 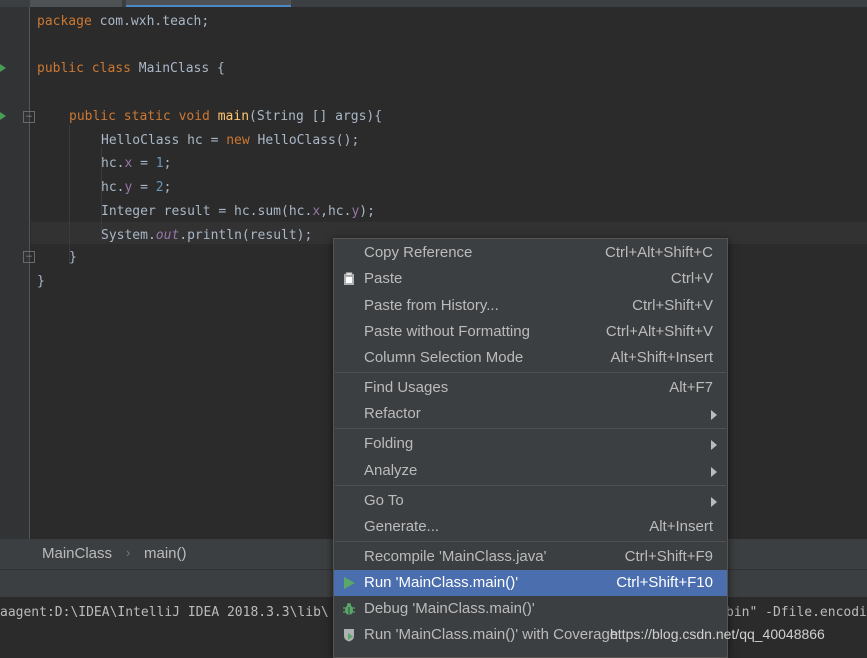 I want to click on code-line-11: }, so click(x=73, y=257).